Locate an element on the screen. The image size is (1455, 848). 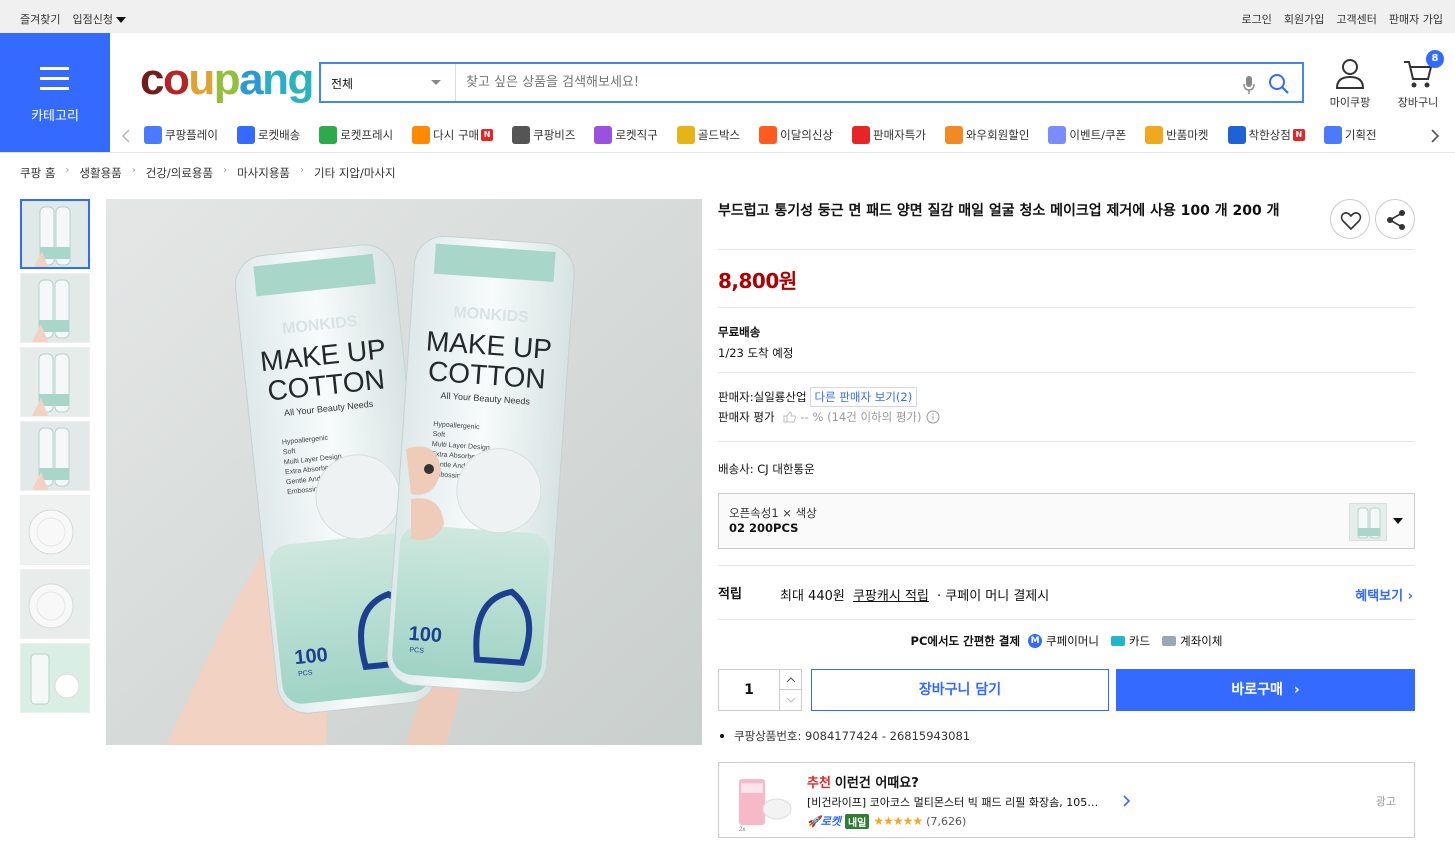
customer-center-link: 고객센터 is located at coordinates (1356, 19).